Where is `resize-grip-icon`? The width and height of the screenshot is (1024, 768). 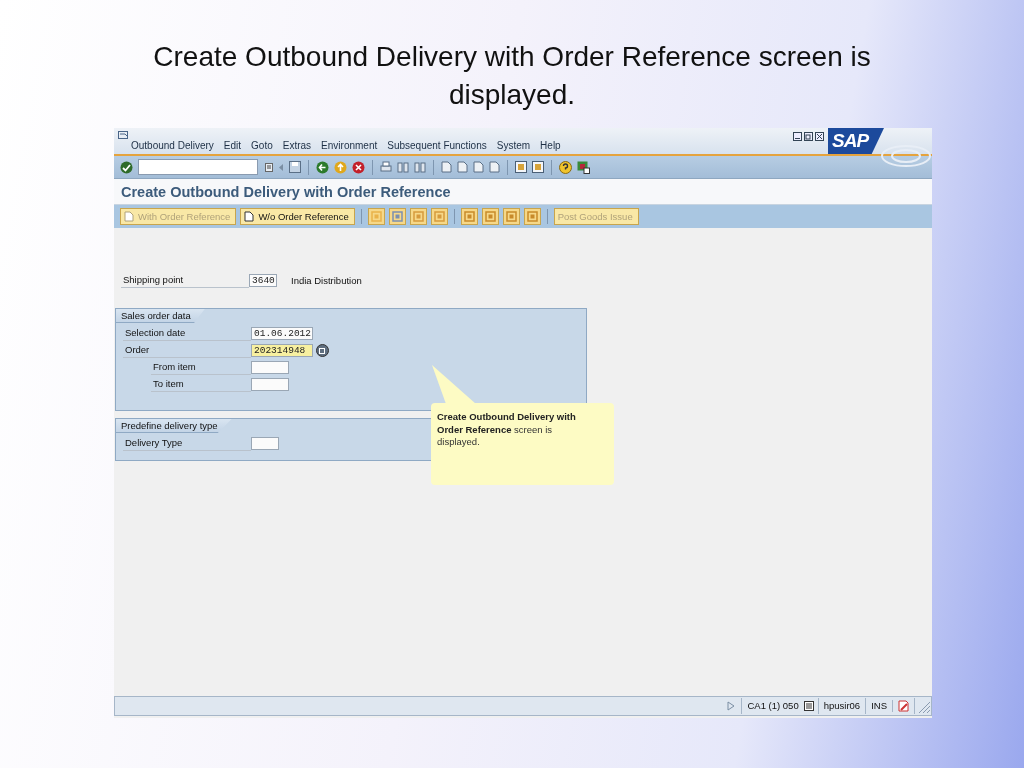 resize-grip-icon is located at coordinates (922, 706).